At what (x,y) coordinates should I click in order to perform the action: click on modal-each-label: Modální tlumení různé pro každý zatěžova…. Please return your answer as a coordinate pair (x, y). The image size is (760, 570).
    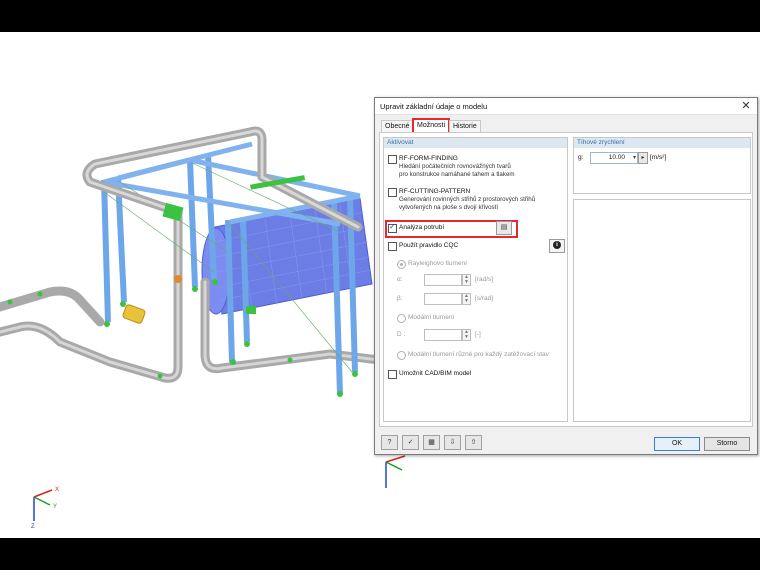
    Looking at the image, I should click on (478, 354).